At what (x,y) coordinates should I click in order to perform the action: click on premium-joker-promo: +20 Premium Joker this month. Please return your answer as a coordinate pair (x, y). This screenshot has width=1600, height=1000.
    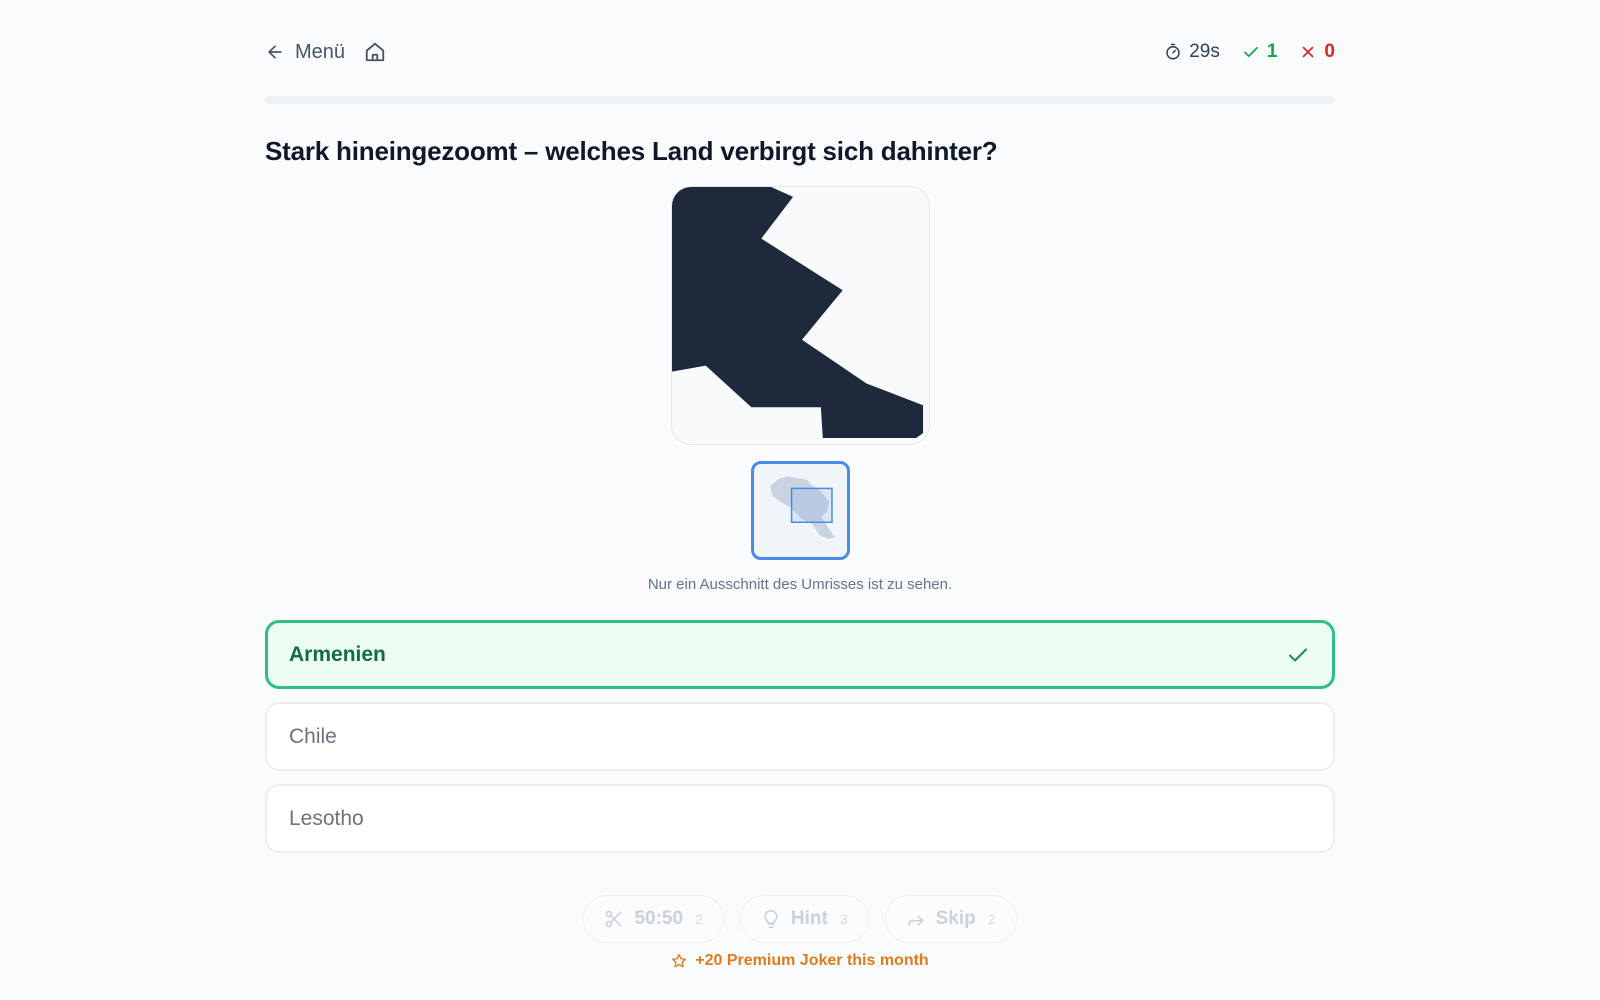
    Looking at the image, I should click on (800, 961).